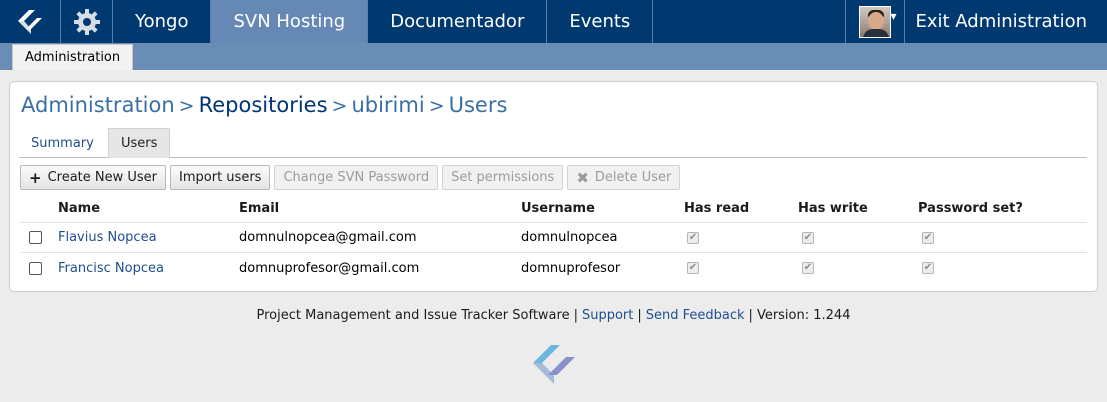  What do you see at coordinates (803, 315) in the screenshot?
I see `version-text: Version: 1.244` at bounding box center [803, 315].